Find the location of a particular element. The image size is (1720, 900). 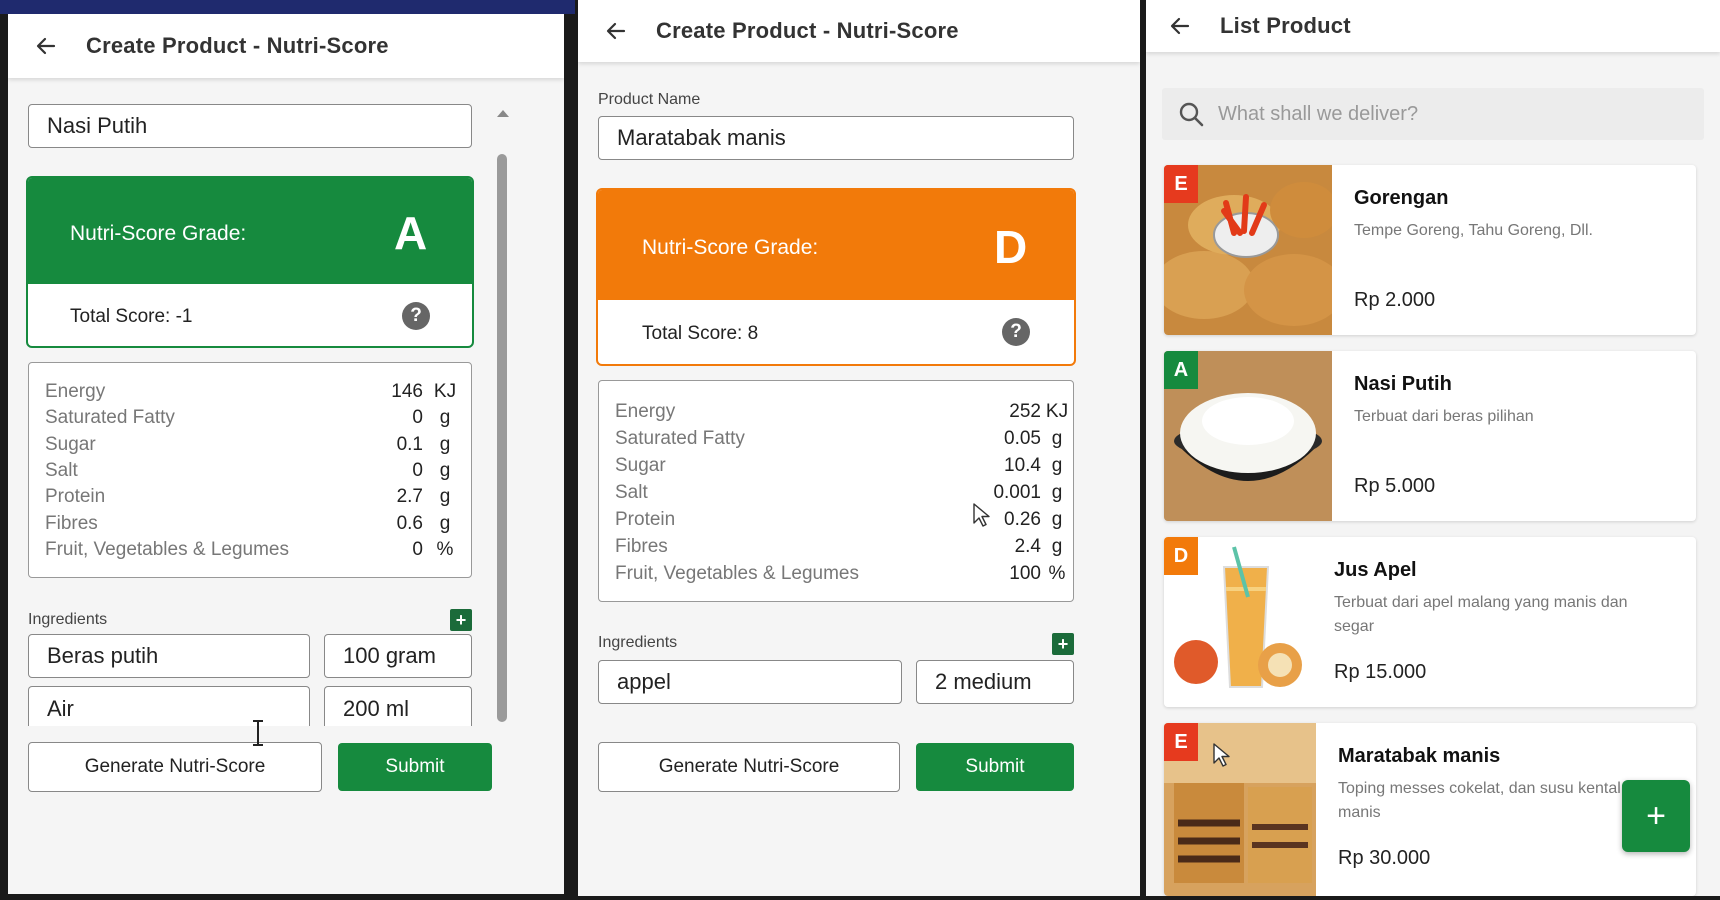

nutrient-row: Fruit, Vegetables & Legumes 0% is located at coordinates (250, 551).